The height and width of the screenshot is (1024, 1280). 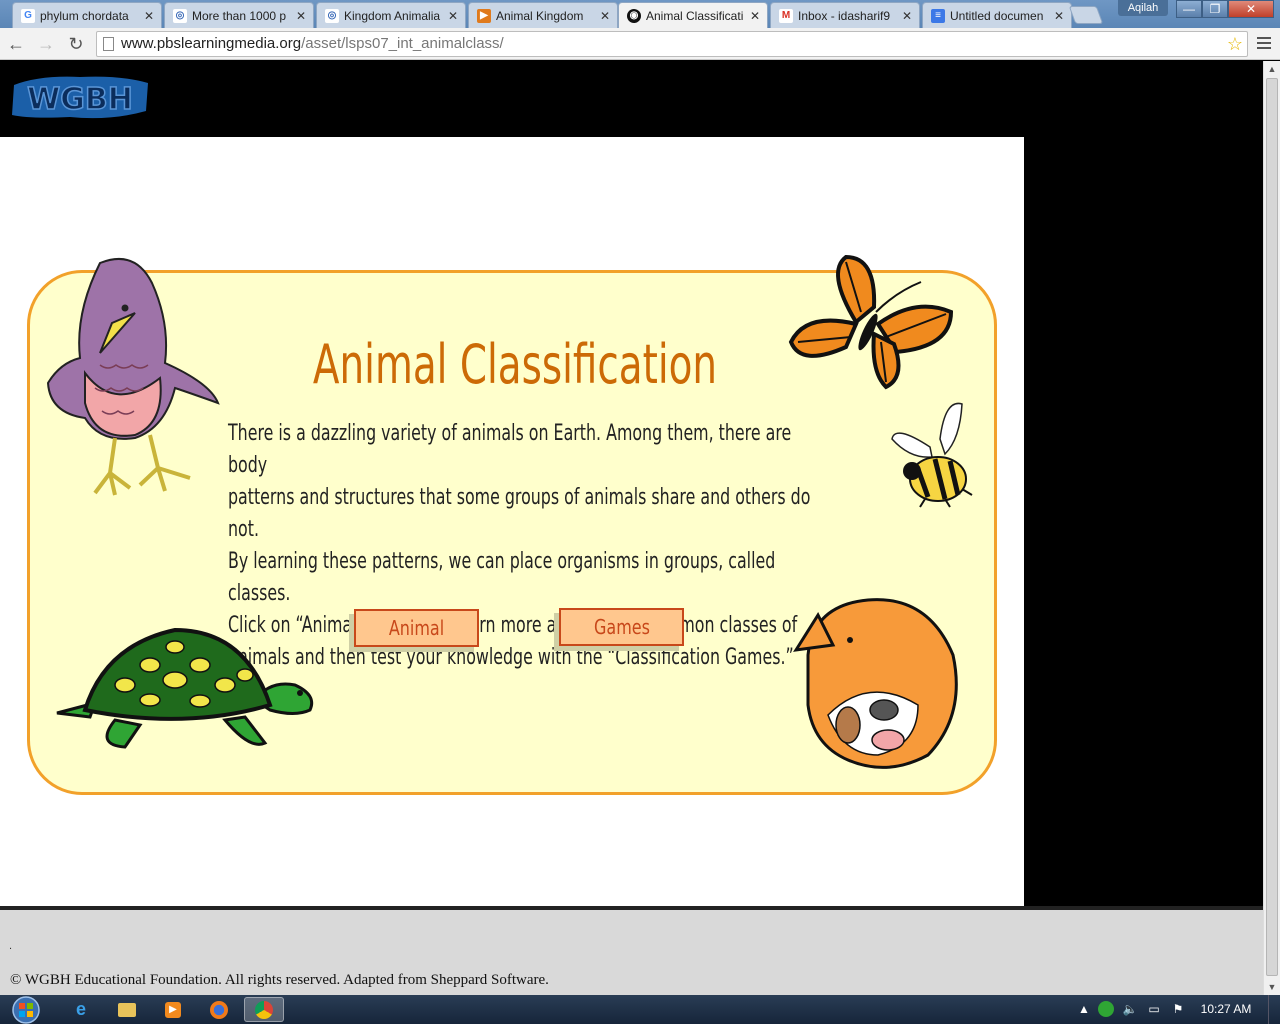 I want to click on network-icon: ▭, so click(x=1154, y=1009).